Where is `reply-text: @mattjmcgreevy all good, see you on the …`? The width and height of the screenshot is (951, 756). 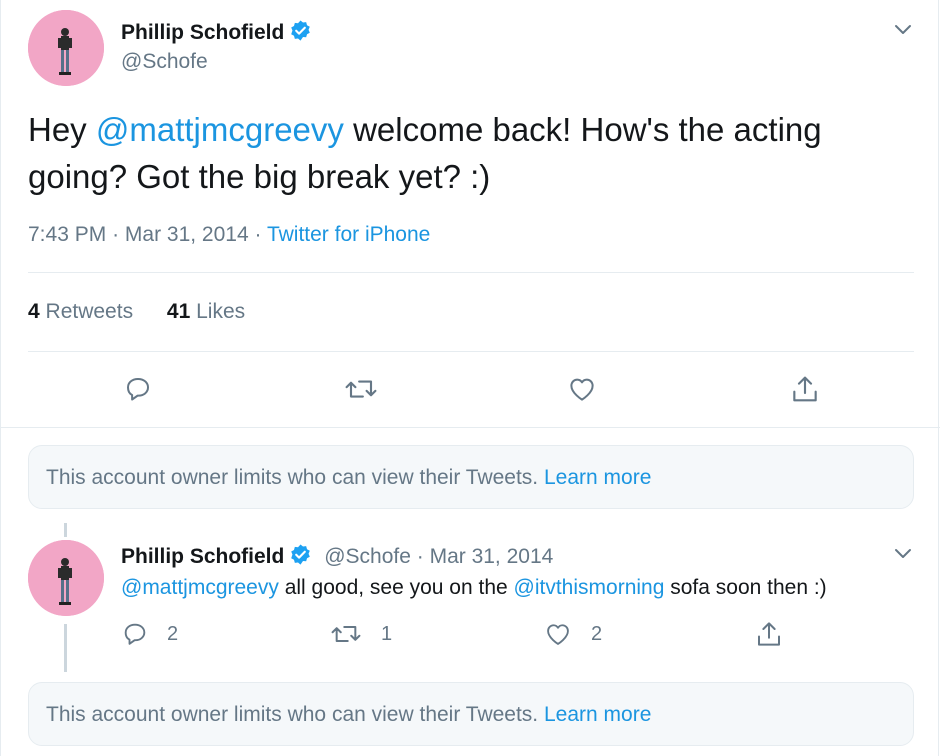 reply-text: @mattjmcgreevy all good, see you on the … is located at coordinates (474, 588).